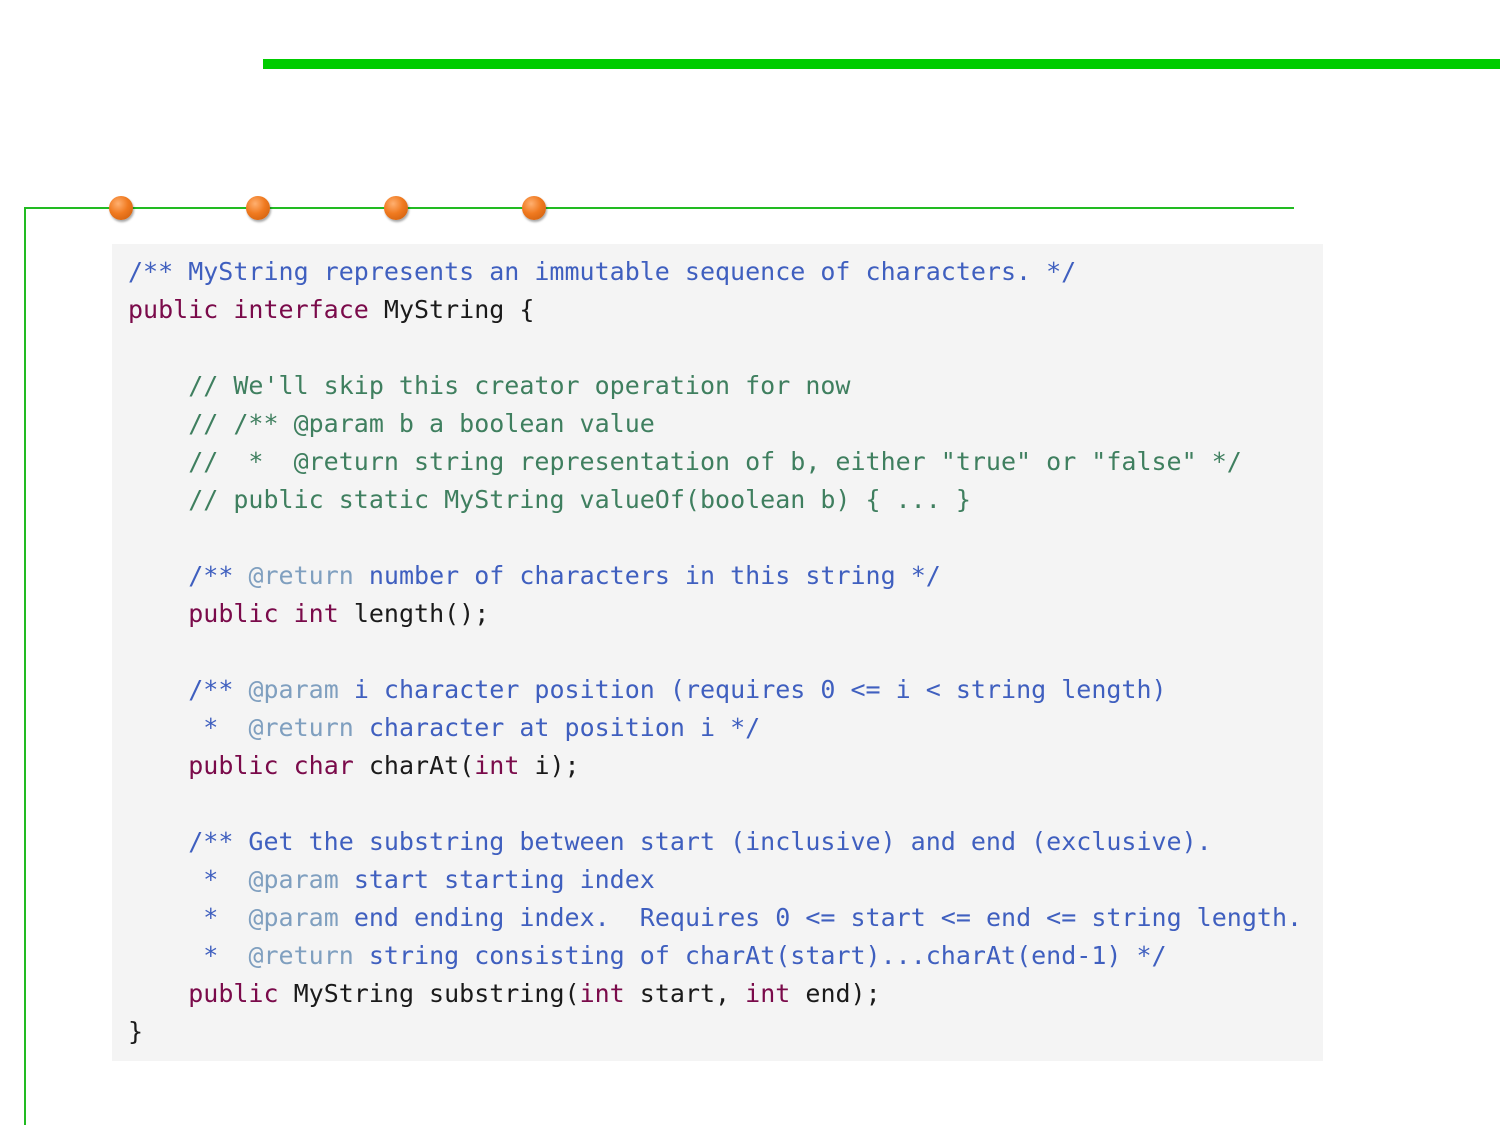 The height and width of the screenshot is (1125, 1500). Describe the element at coordinates (25, 666) in the screenshot. I see `frame-vertical-rule` at that location.